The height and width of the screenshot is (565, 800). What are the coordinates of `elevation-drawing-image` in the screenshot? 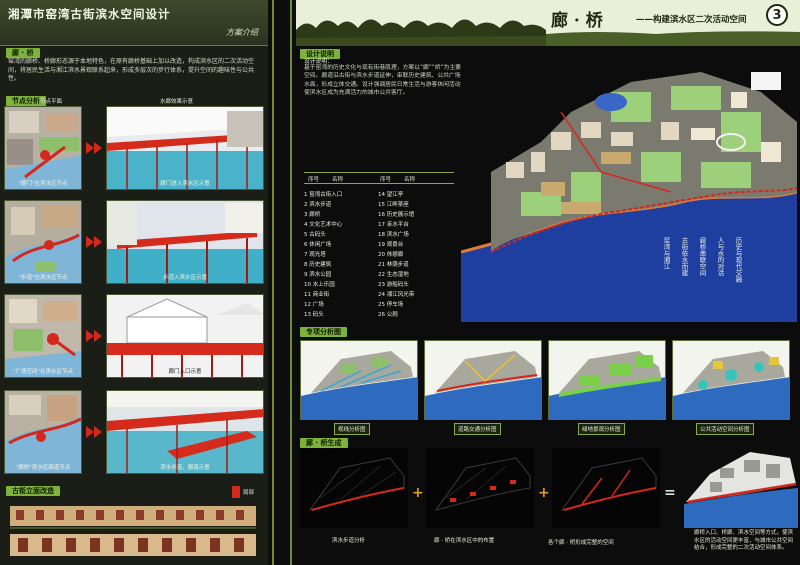 It's located at (134, 530).